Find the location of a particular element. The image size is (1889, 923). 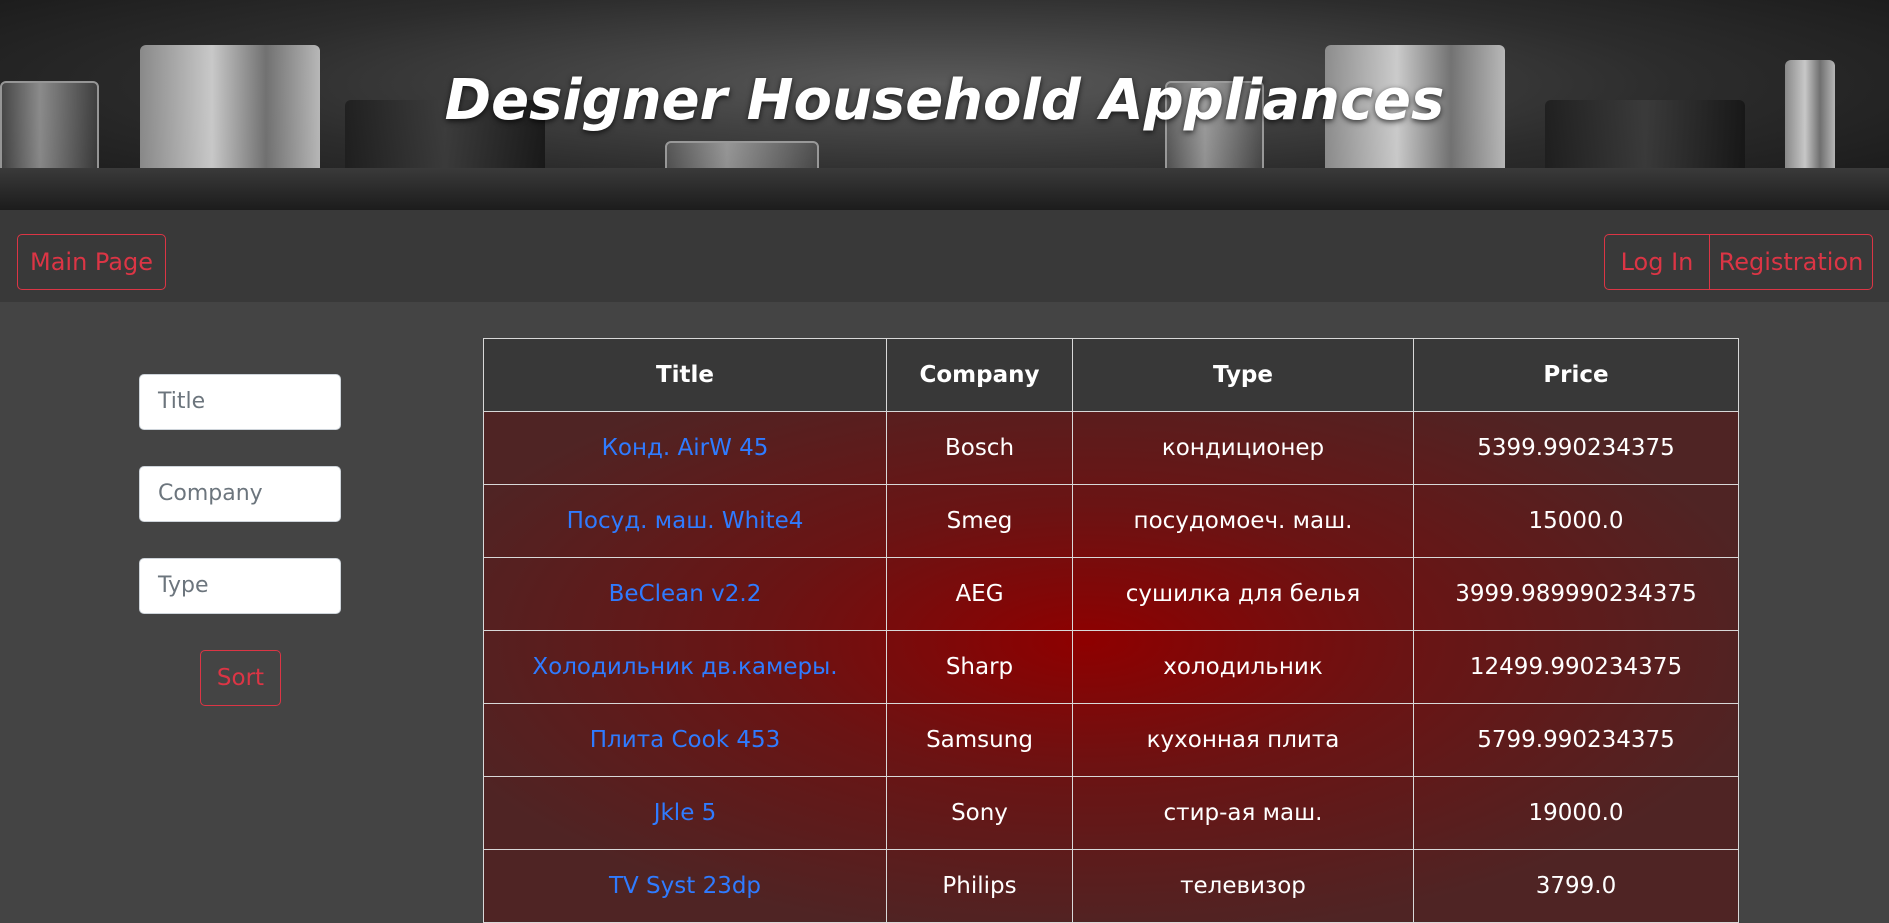

product-title-link: Конд. AirW 45 is located at coordinates (685, 448).